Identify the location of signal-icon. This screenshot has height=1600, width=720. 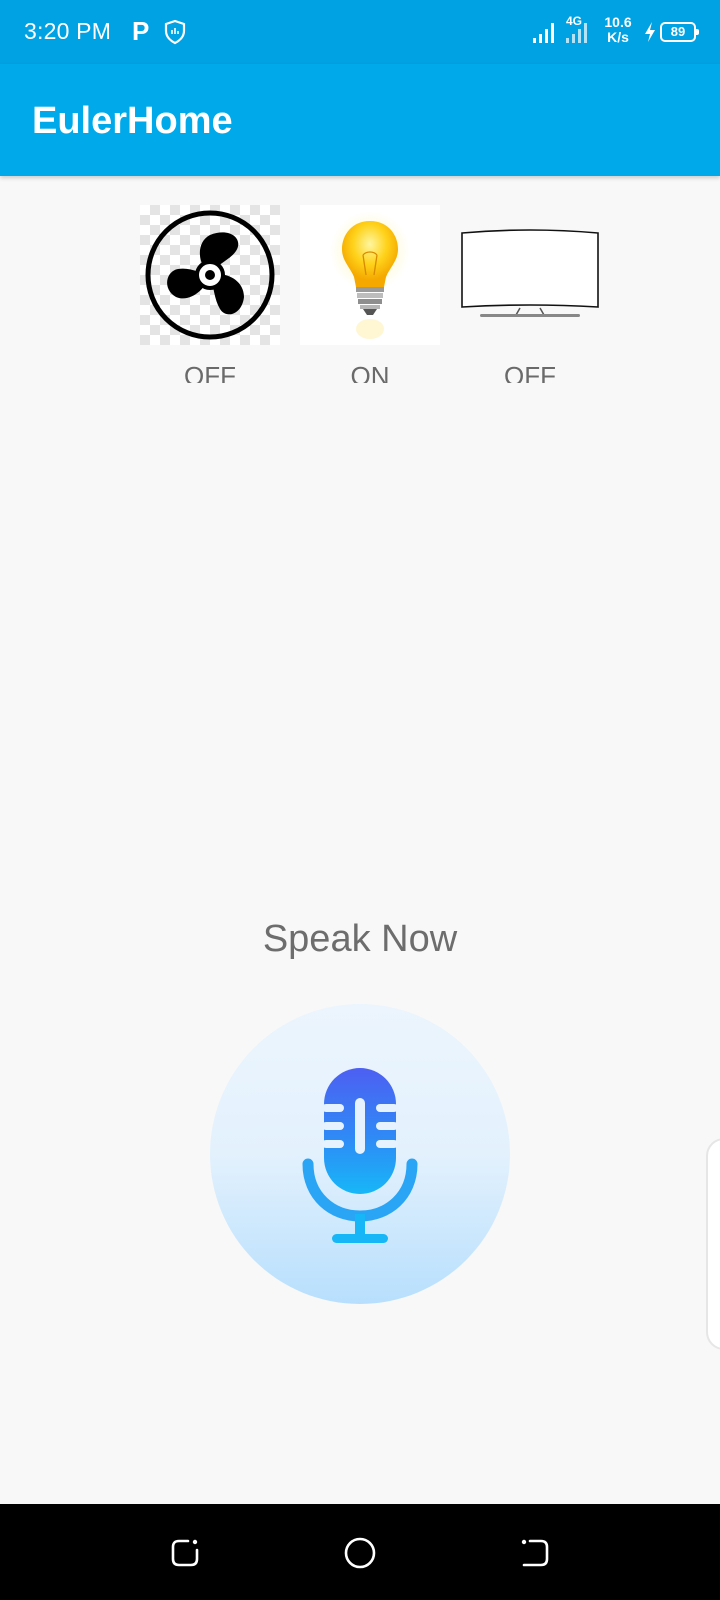
(543, 33).